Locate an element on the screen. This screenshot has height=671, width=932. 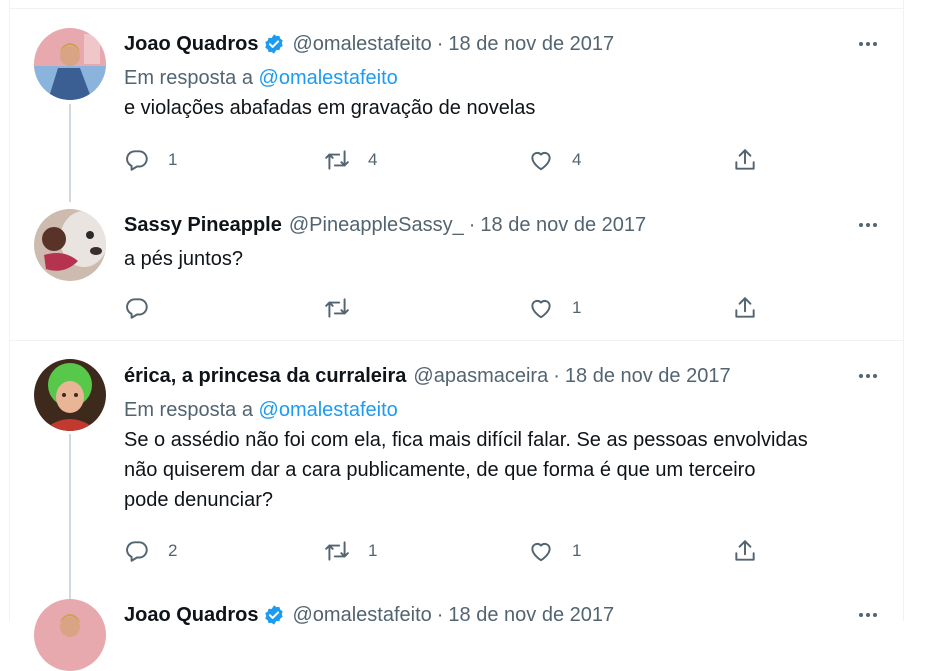
tweet-text: a pés juntos? is located at coordinates (183, 259).